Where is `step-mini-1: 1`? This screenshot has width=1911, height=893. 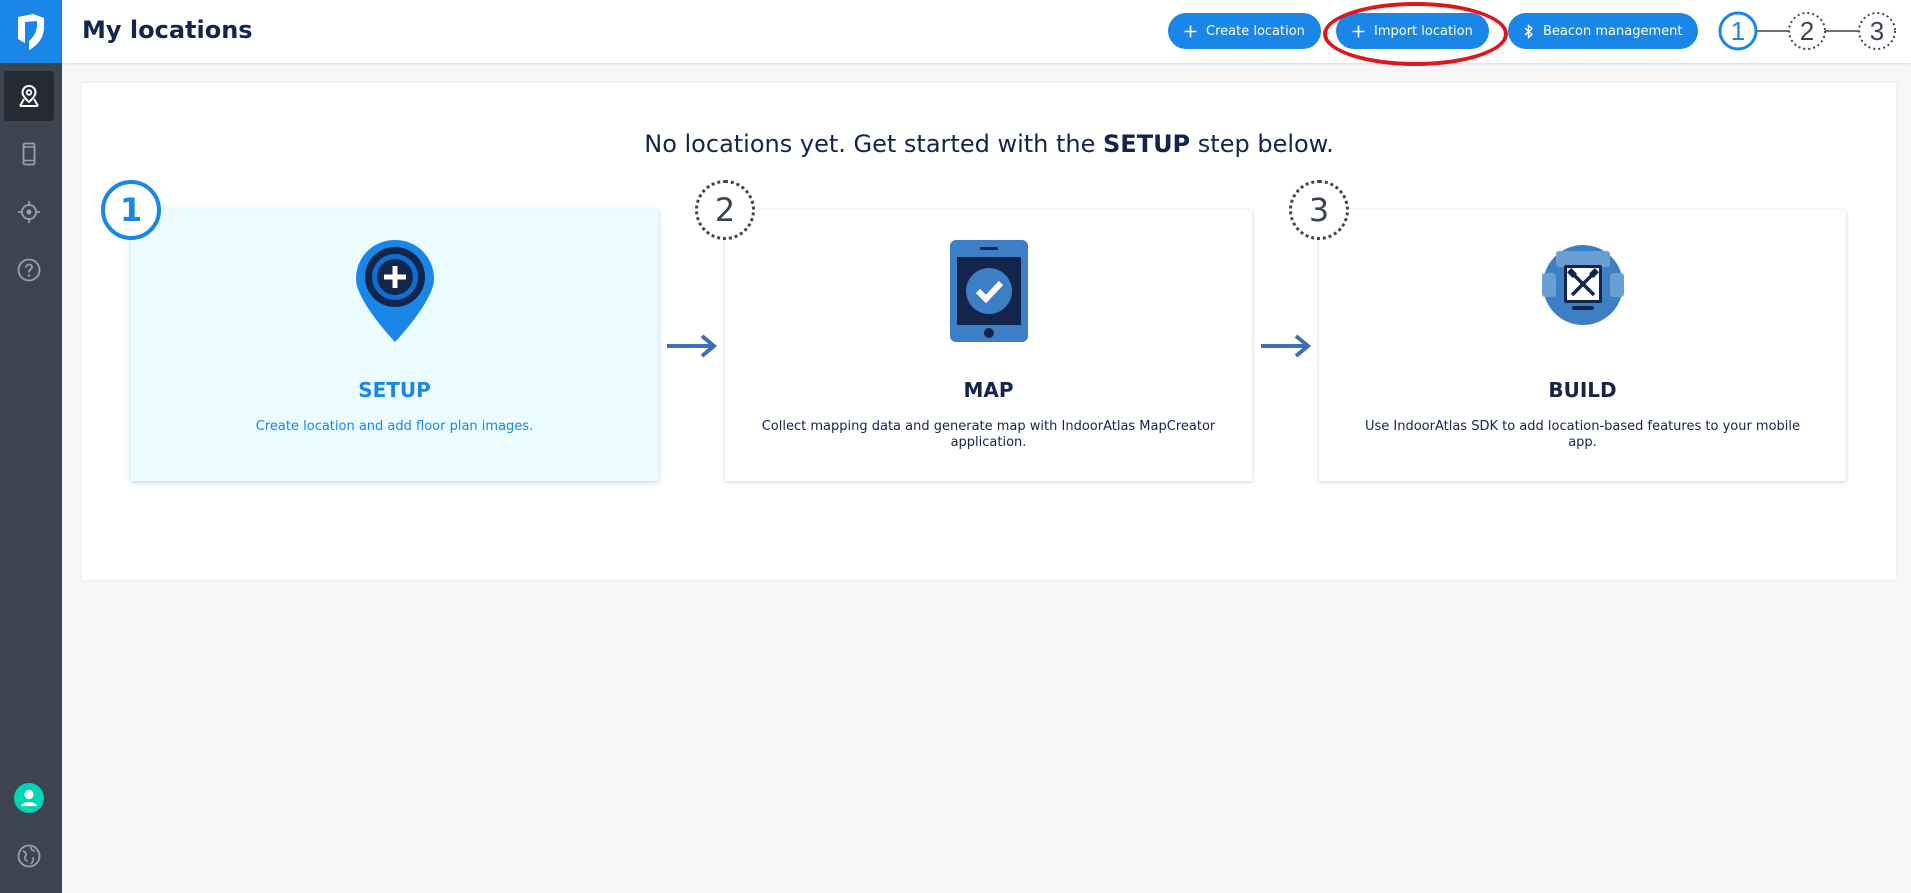 step-mini-1: 1 is located at coordinates (1738, 31).